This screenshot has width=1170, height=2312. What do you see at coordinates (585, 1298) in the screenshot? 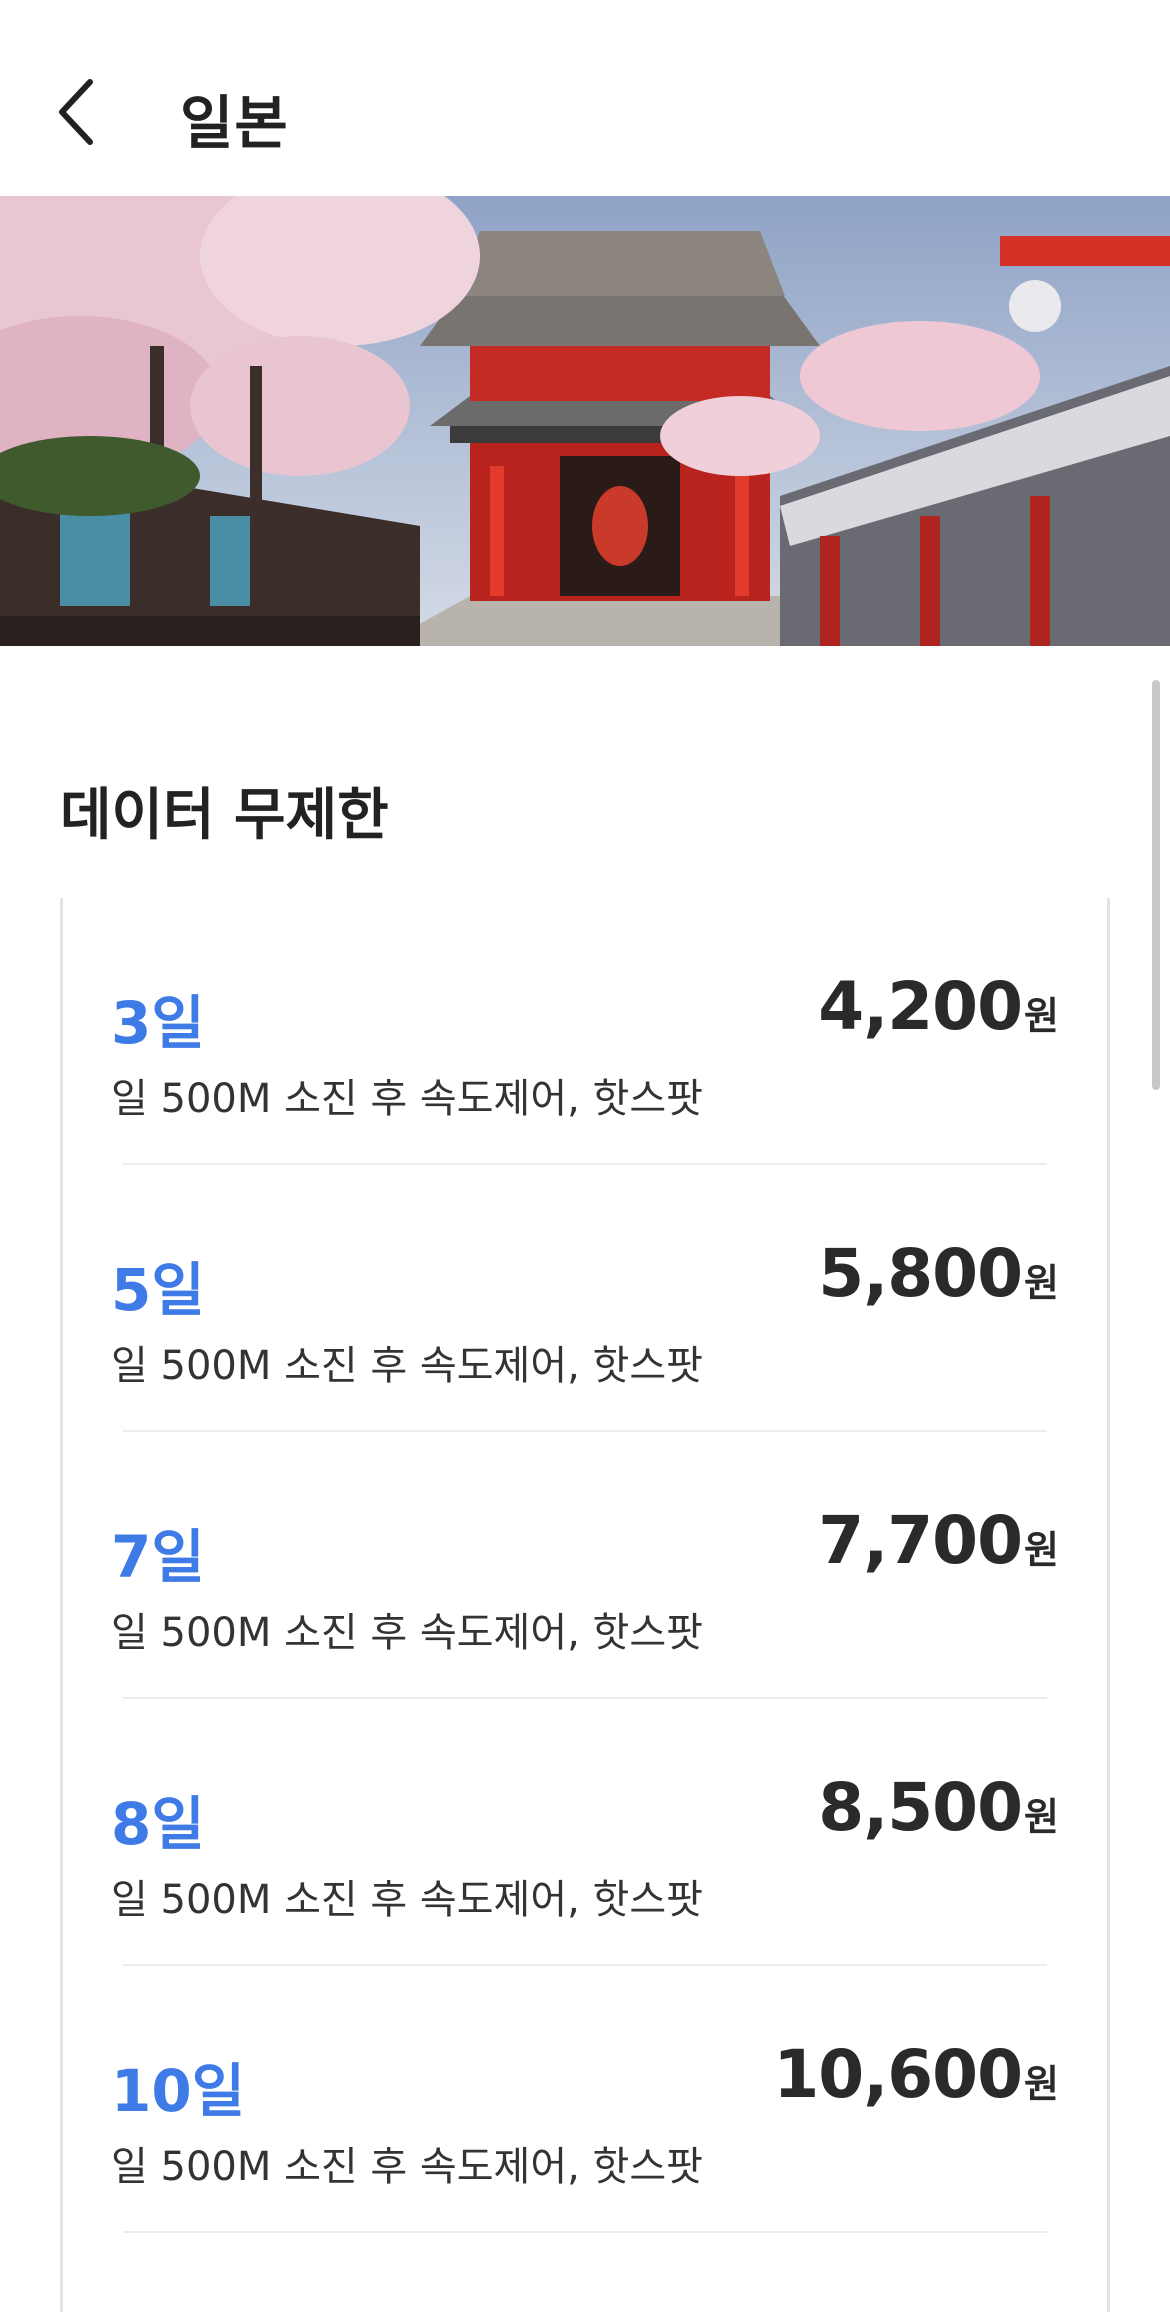
I see `plan-row: 5일 일 500M 소진 후 속도제어, 핫스팟 5,800원` at bounding box center [585, 1298].